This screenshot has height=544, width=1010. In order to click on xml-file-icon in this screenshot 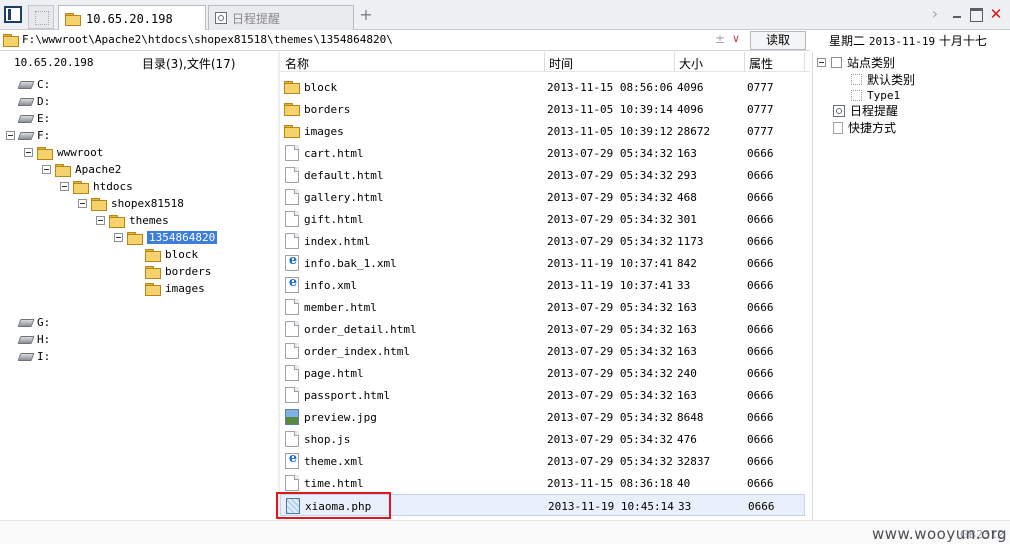, I will do `click(292, 460)`.